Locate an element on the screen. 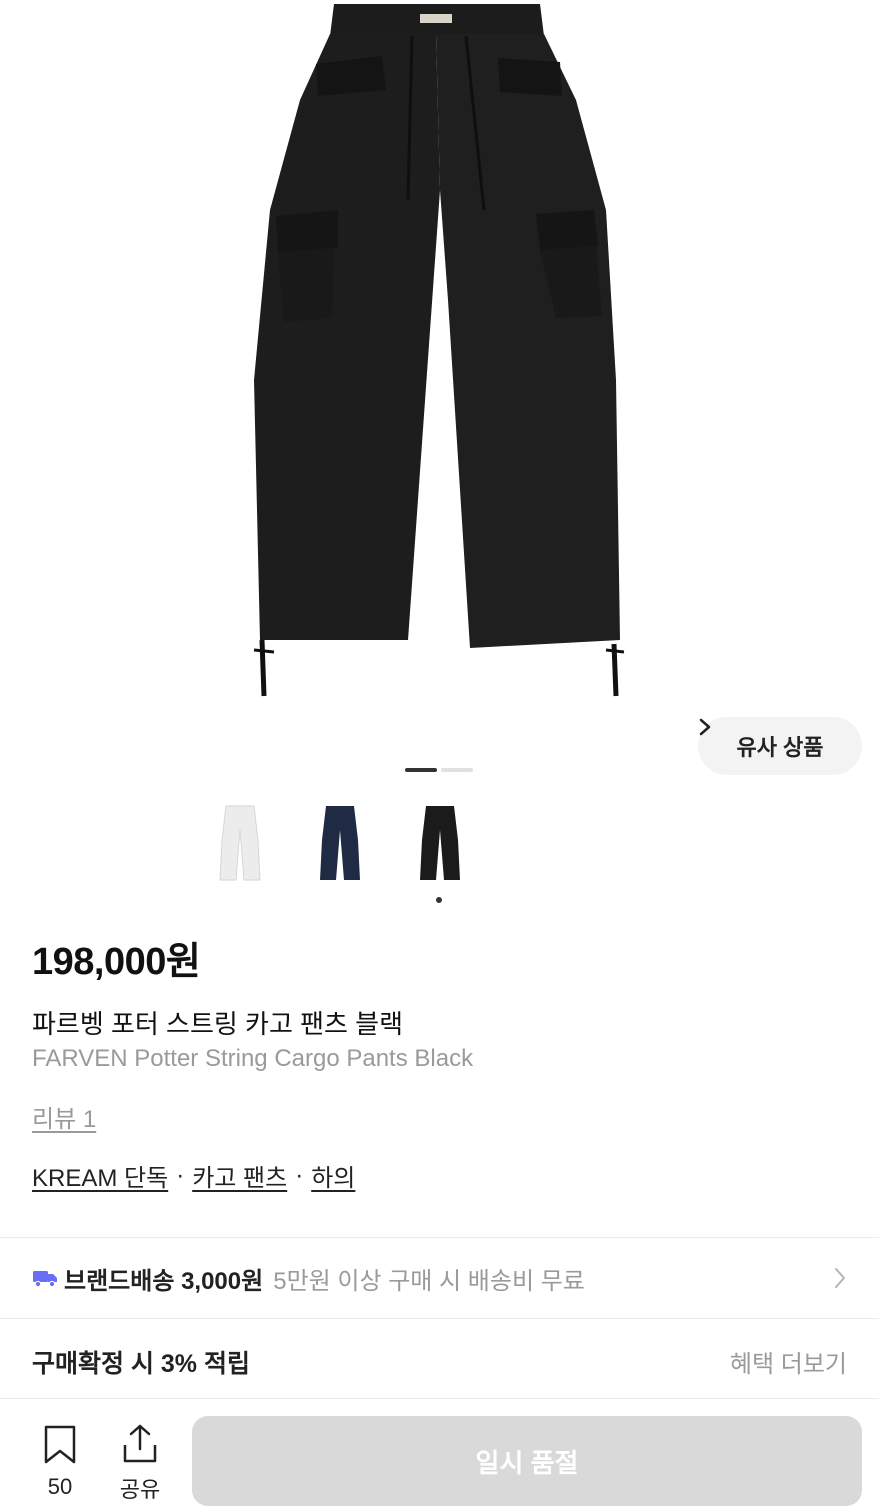  sold-out-button: 일시 품절 is located at coordinates (527, 1461).